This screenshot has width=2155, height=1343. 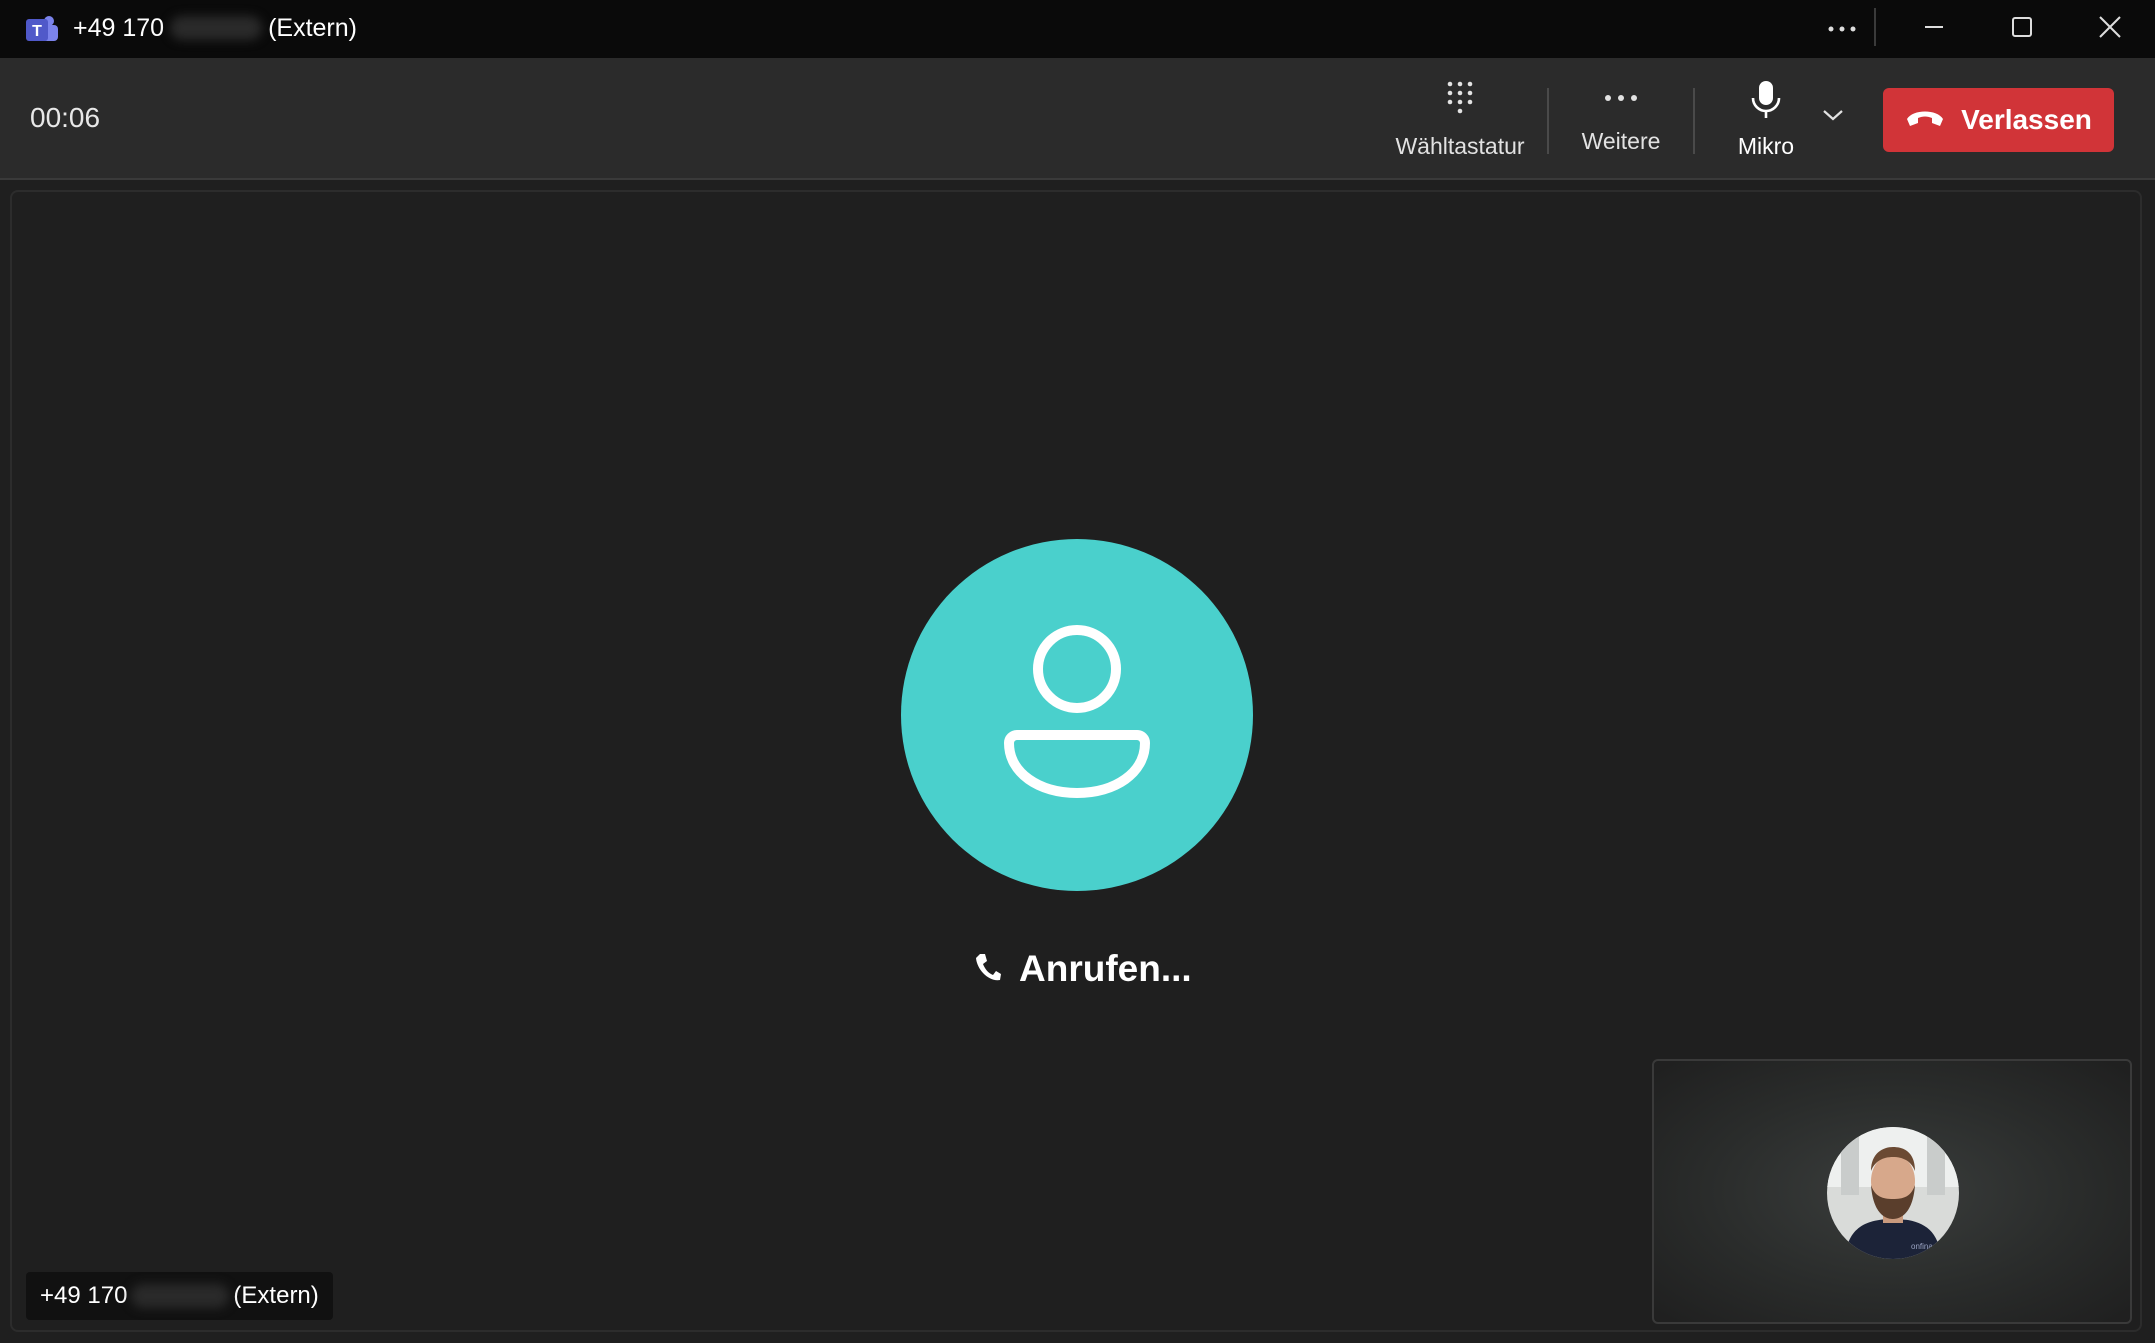 I want to click on mic-options-dropdown, so click(x=1833, y=117).